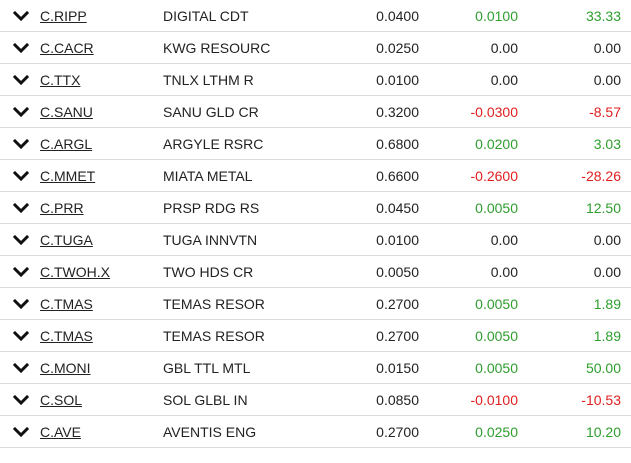  I want to click on table-row: C.TUGA TUGA INNVTN 0.0100 0.00 0.00, so click(315, 240).